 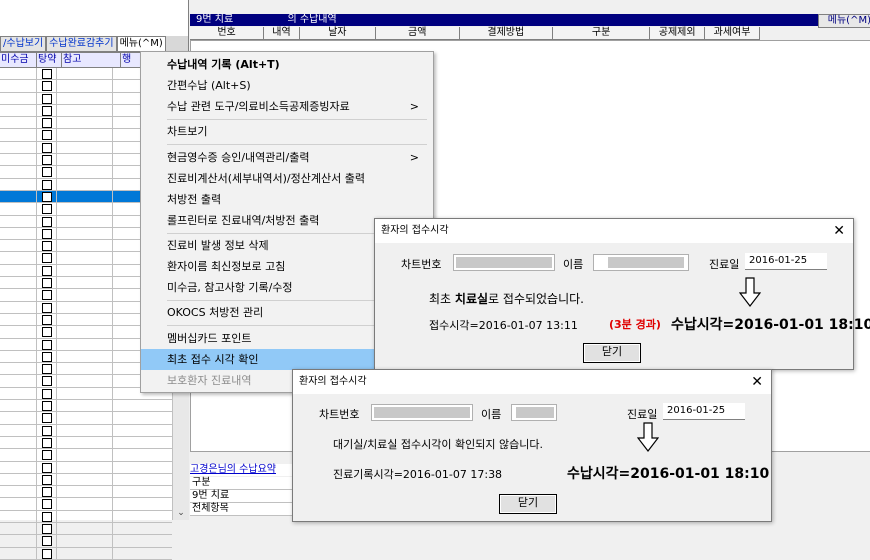 I want to click on menu-item-record-payment: 수납내역 기록 (Alt+T), so click(x=286, y=64).